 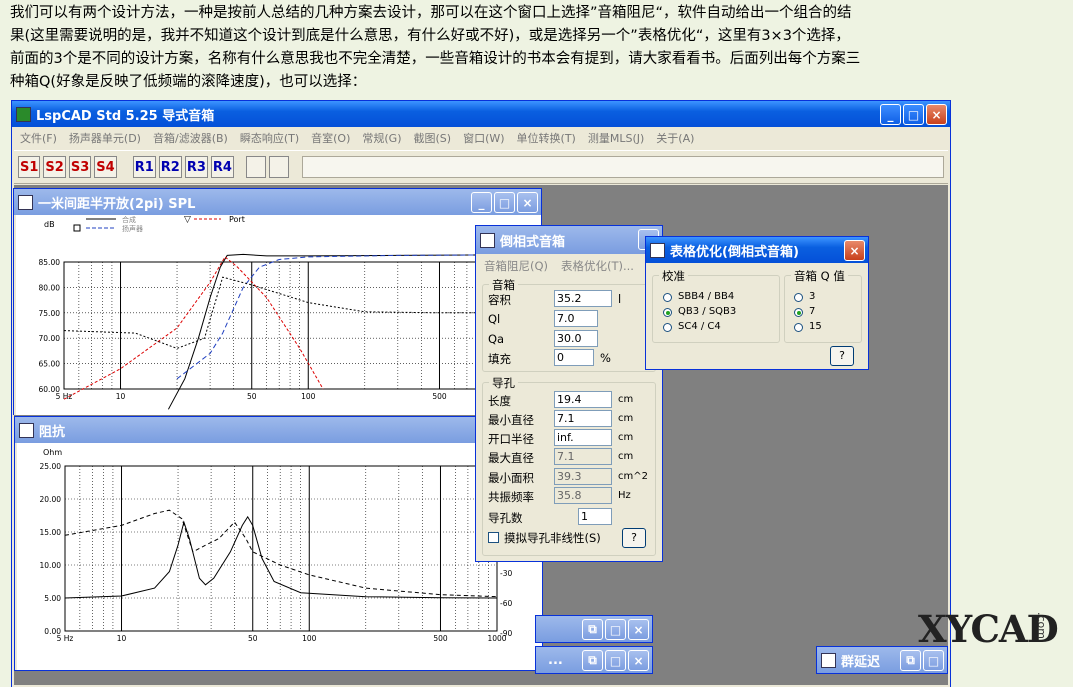 What do you see at coordinates (196, 167) in the screenshot?
I see `r3-button: R3` at bounding box center [196, 167].